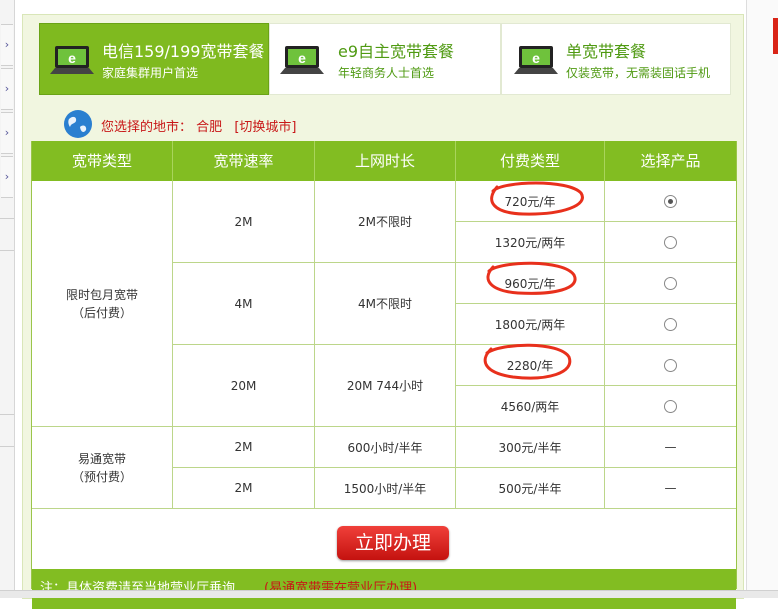 The image size is (778, 609). What do you see at coordinates (606, 51) in the screenshot?
I see `tab-title: 单宽带套餐` at bounding box center [606, 51].